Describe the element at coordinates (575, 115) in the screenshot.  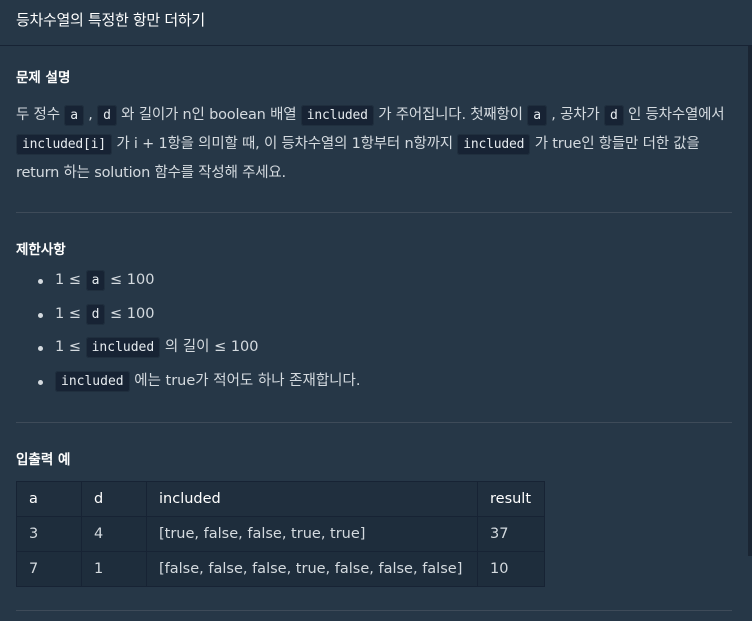
I see `description-text-5: , 공차가` at that location.